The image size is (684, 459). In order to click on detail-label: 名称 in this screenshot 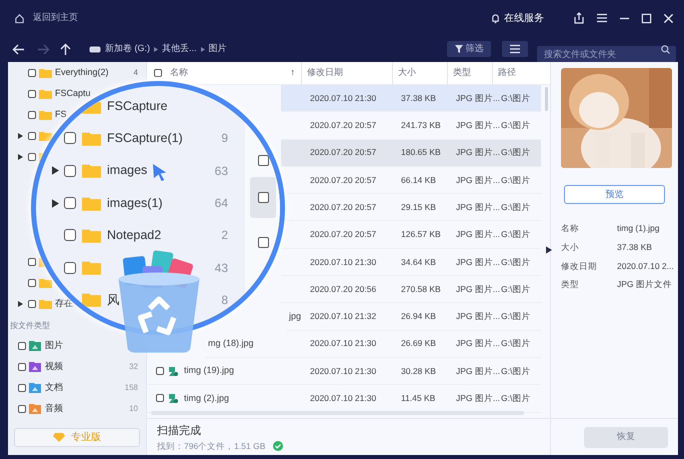, I will do `click(570, 228)`.